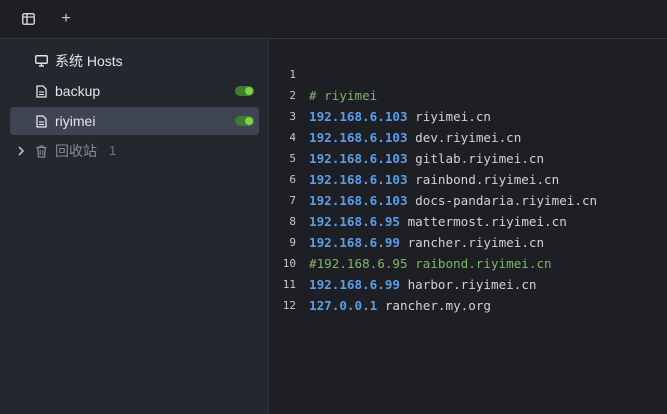 The image size is (667, 414). I want to click on editor-line: 3 192.168.6.103 dev.riyimei.cn, so click(468, 115).